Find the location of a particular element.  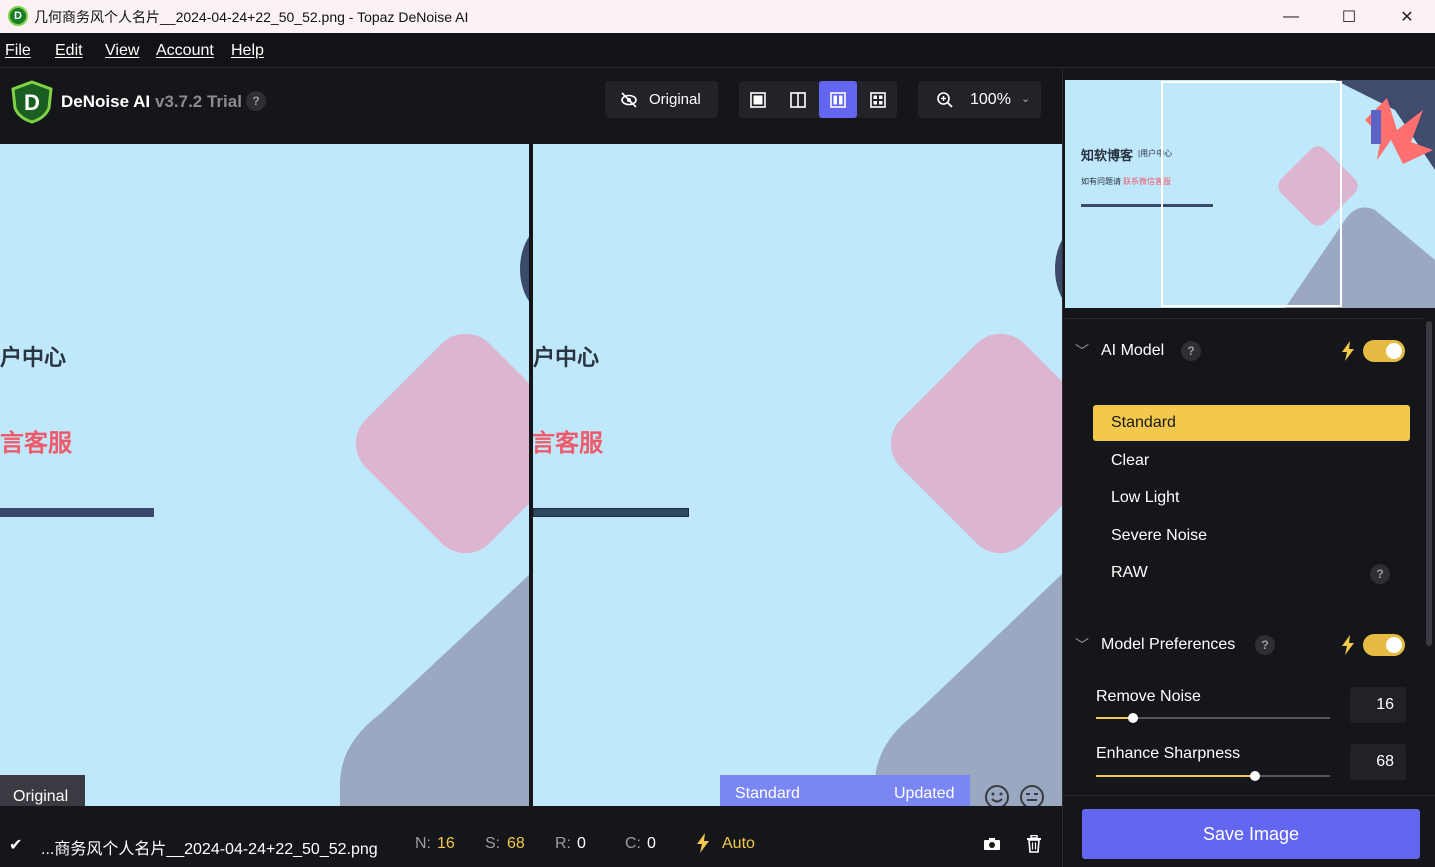

happy-face-icon is located at coordinates (997, 795).